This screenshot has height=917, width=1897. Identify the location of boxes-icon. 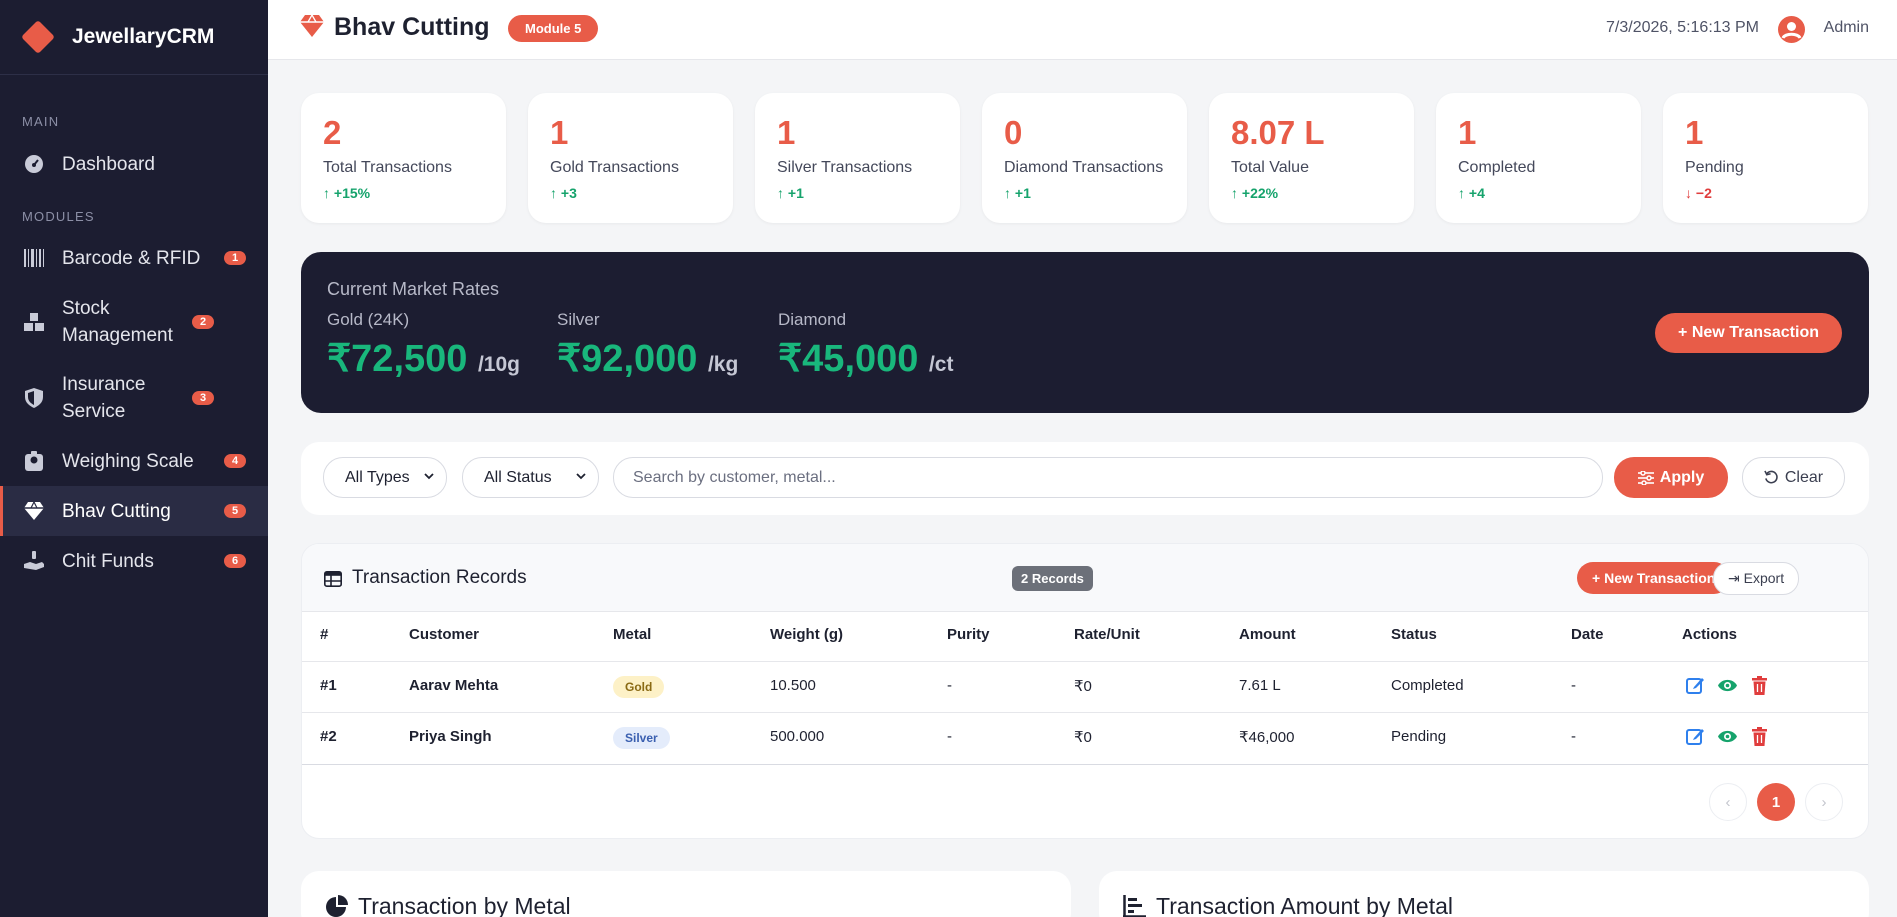
(34, 322).